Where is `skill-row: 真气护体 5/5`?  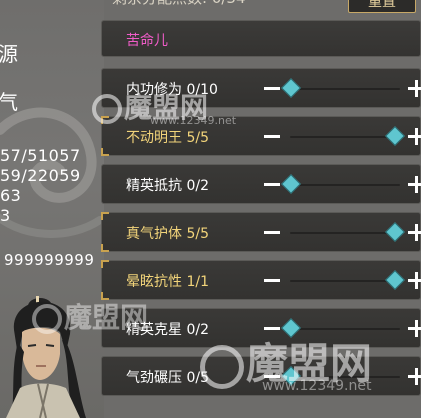 skill-row: 真气护体 5/5 is located at coordinates (261, 232).